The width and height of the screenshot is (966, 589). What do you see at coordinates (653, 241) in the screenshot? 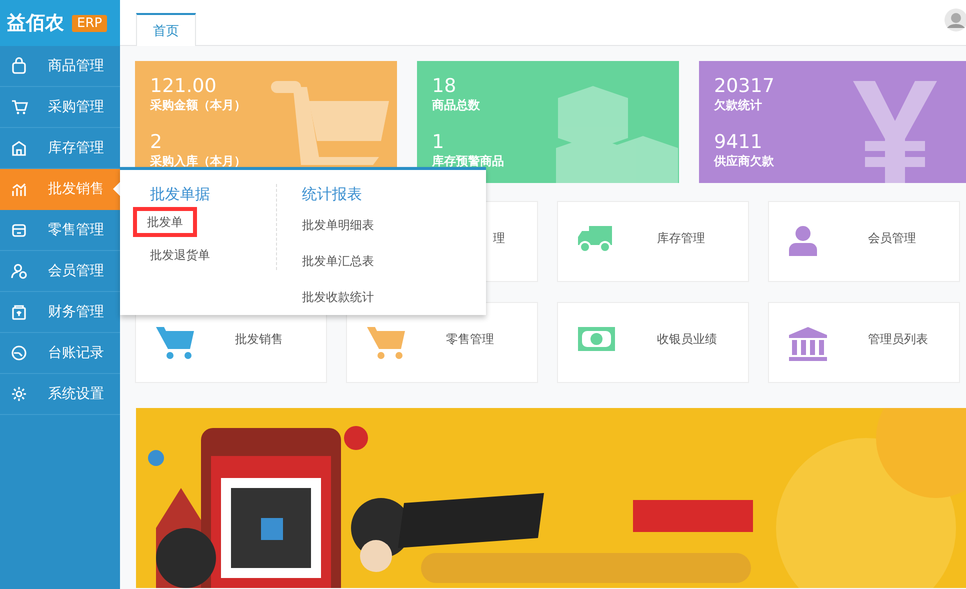
I see `shortcut-tile: 库存管理` at bounding box center [653, 241].